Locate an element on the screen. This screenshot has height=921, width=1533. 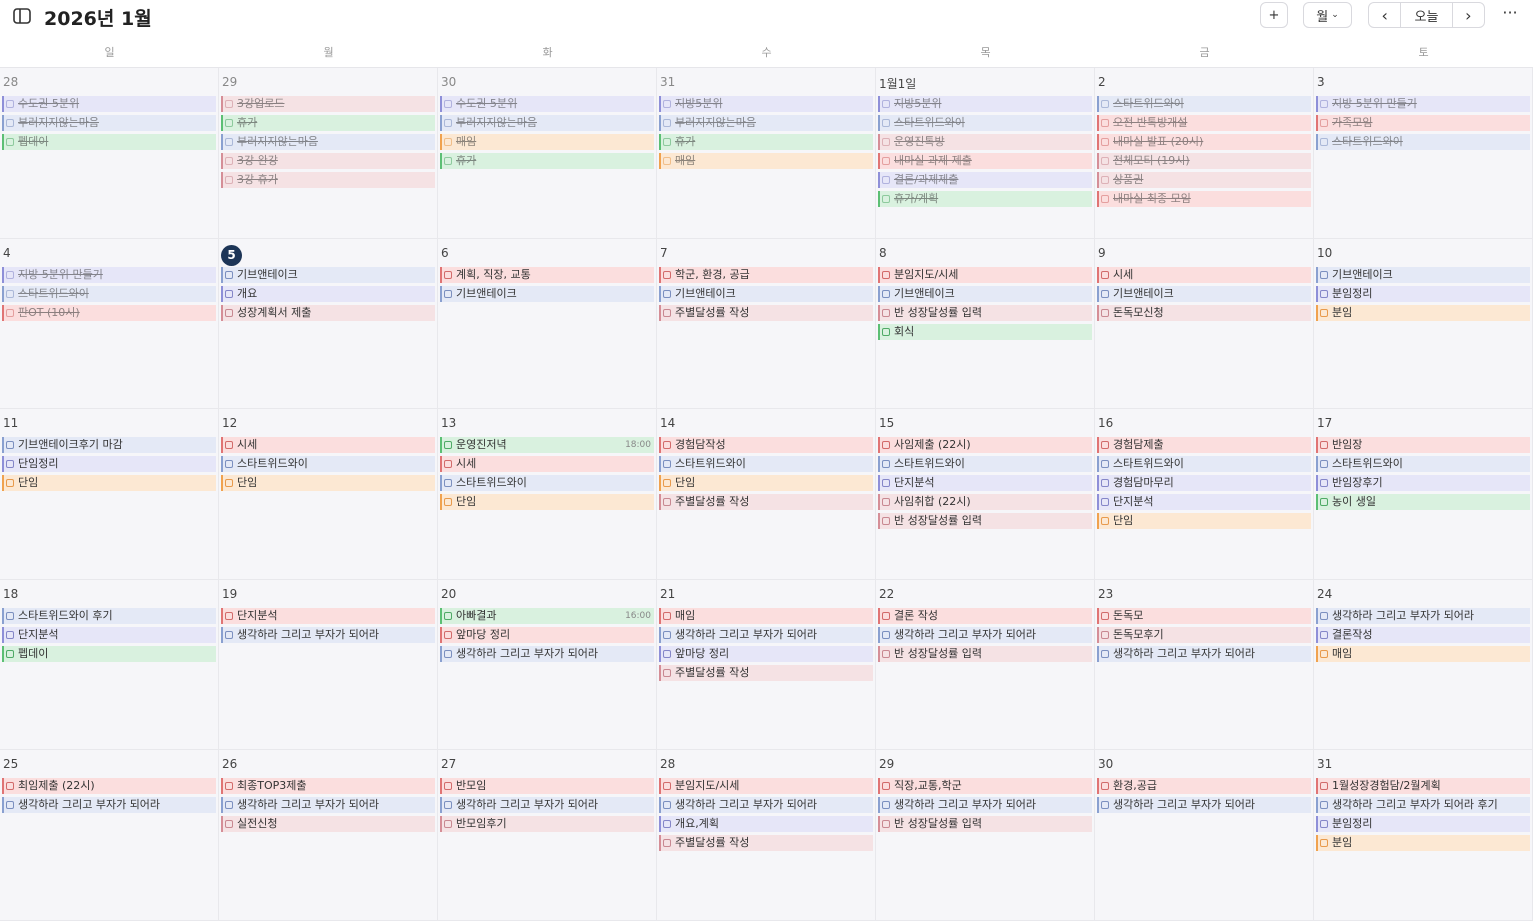
calendar-event: 내마실 최종 모임 is located at coordinates (1204, 199).